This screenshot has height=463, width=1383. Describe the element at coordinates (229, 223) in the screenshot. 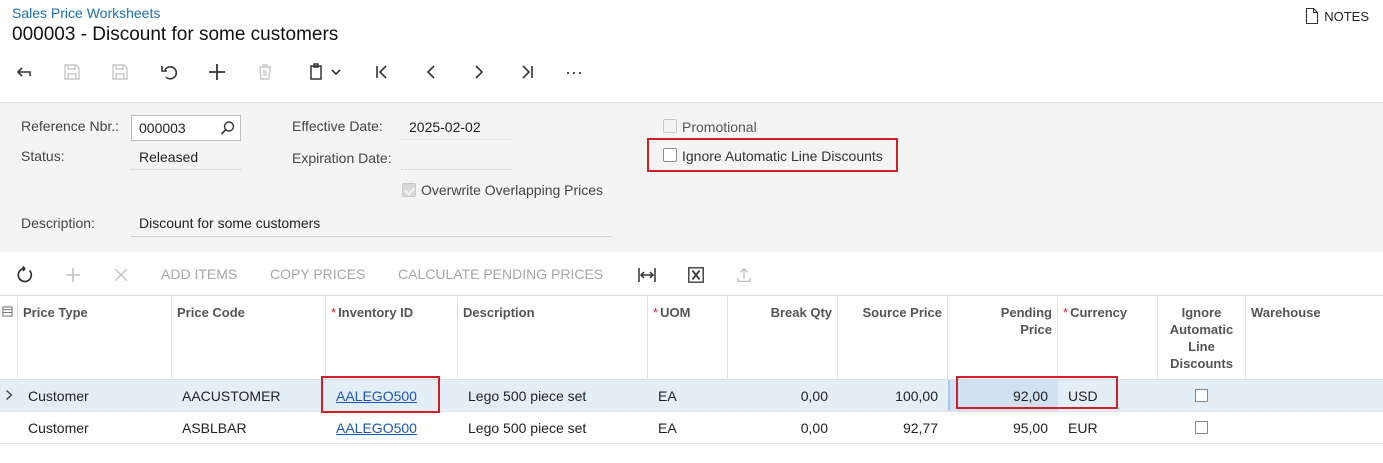

I see `description-value: Discount for some customers` at that location.